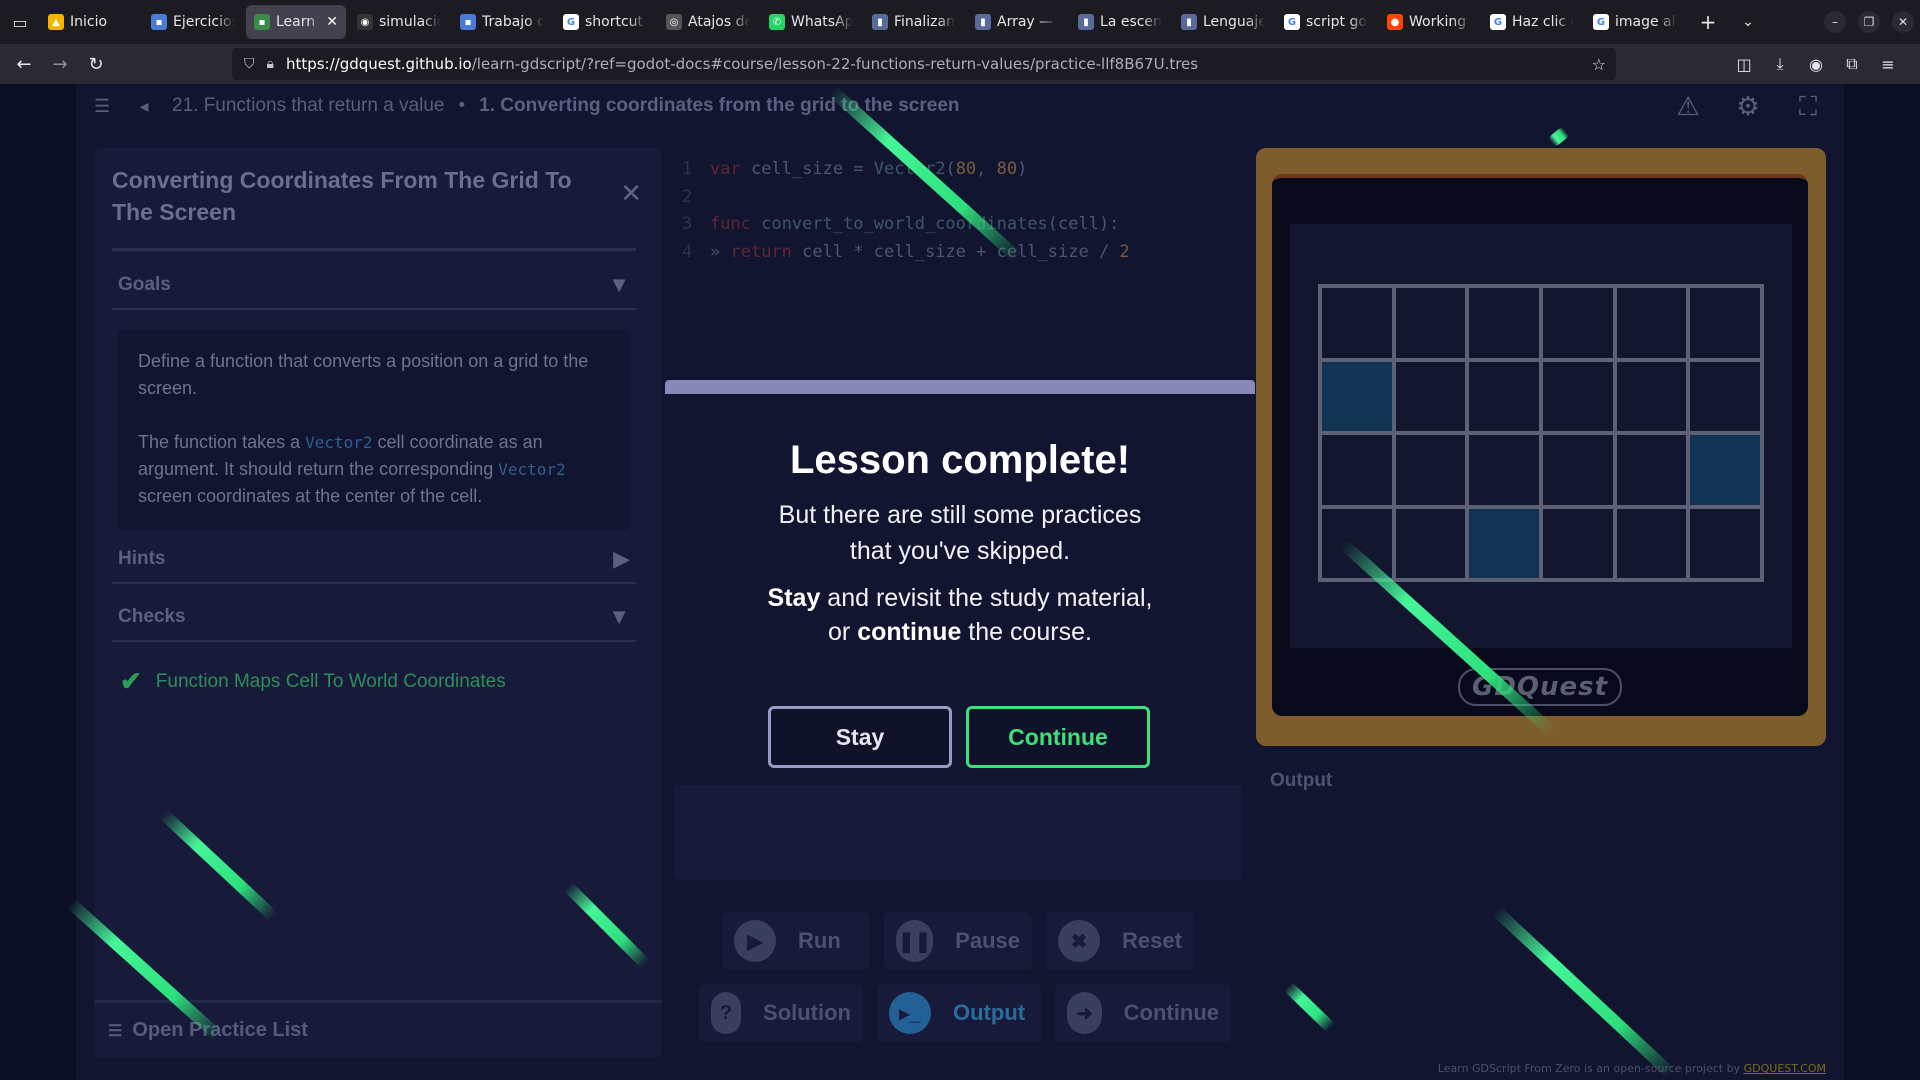  What do you see at coordinates (959, 1013) in the screenshot?
I see `output-button: ▸_ Output` at bounding box center [959, 1013].